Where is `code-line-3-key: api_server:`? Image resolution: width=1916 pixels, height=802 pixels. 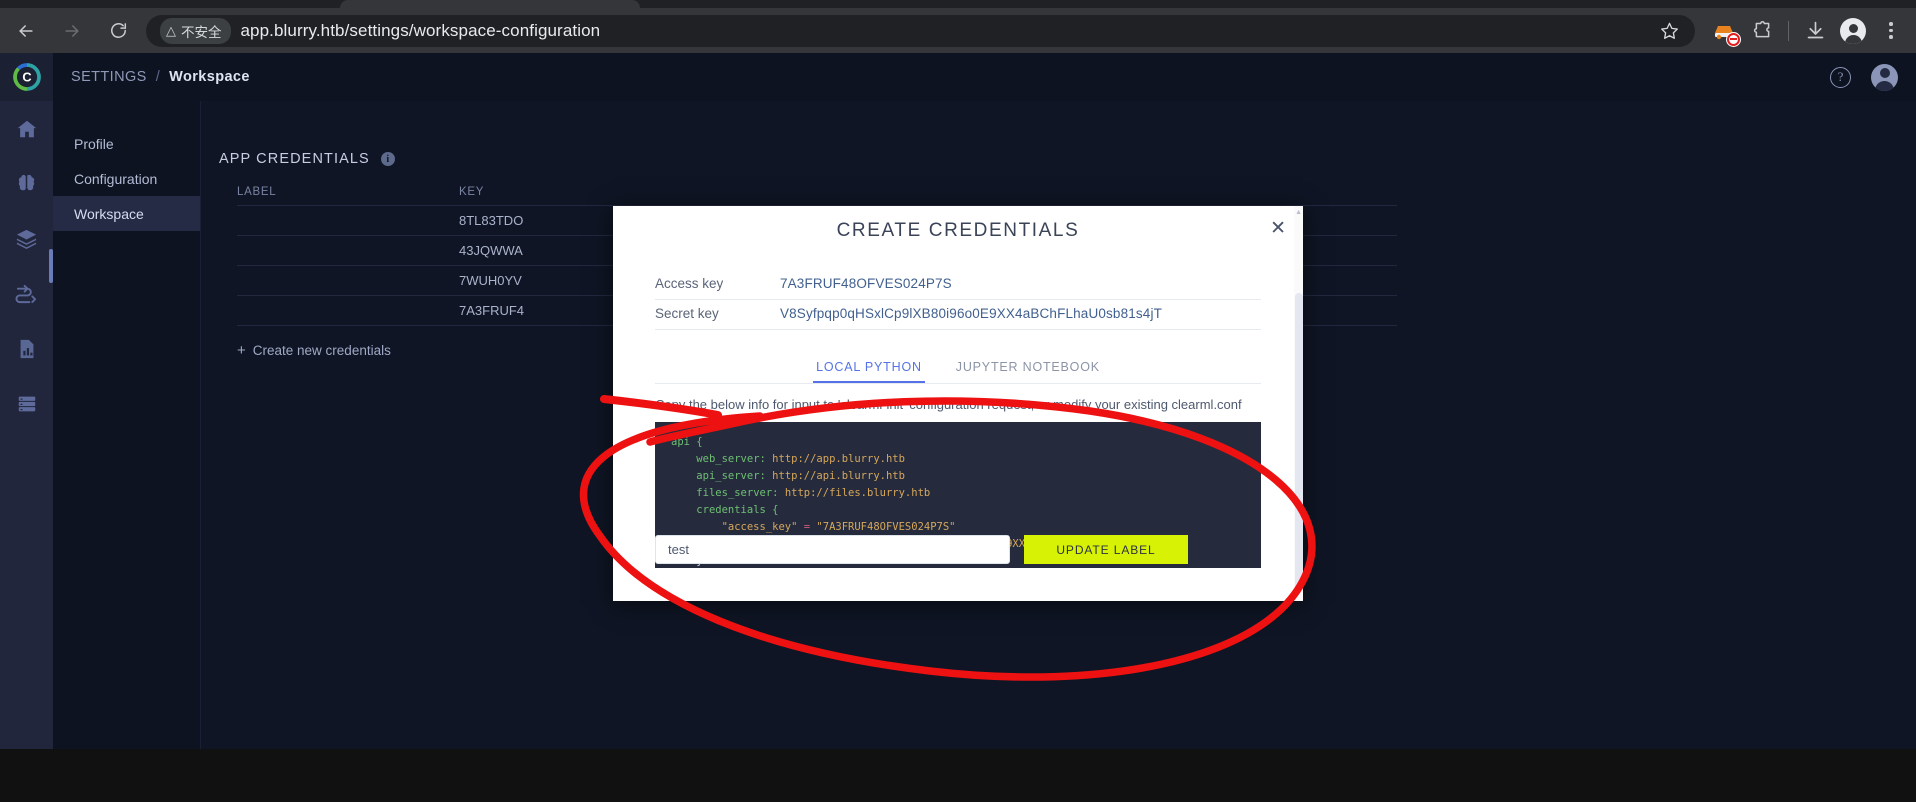 code-line-3-key: api_server: is located at coordinates (731, 476).